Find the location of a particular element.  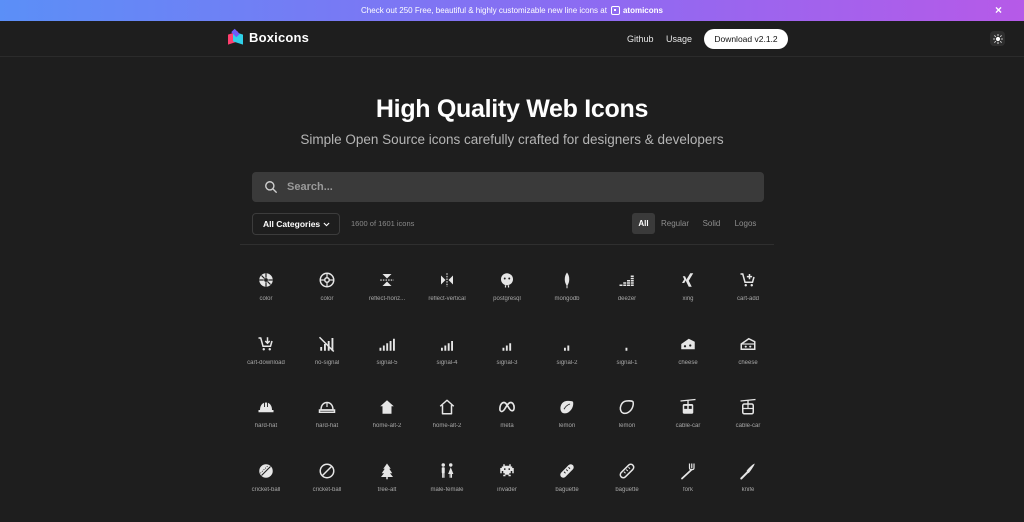

postgresql-icon is located at coordinates (507, 280).